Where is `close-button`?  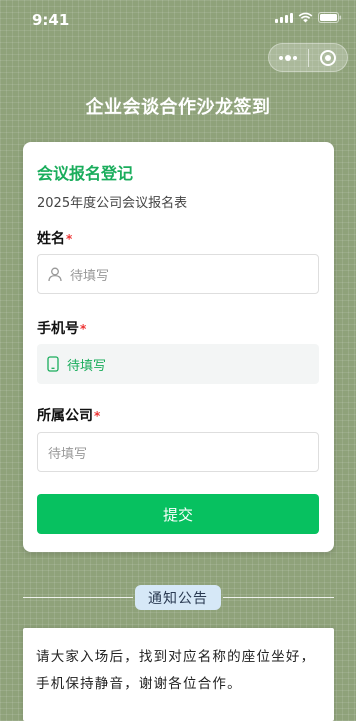 close-button is located at coordinates (328, 57).